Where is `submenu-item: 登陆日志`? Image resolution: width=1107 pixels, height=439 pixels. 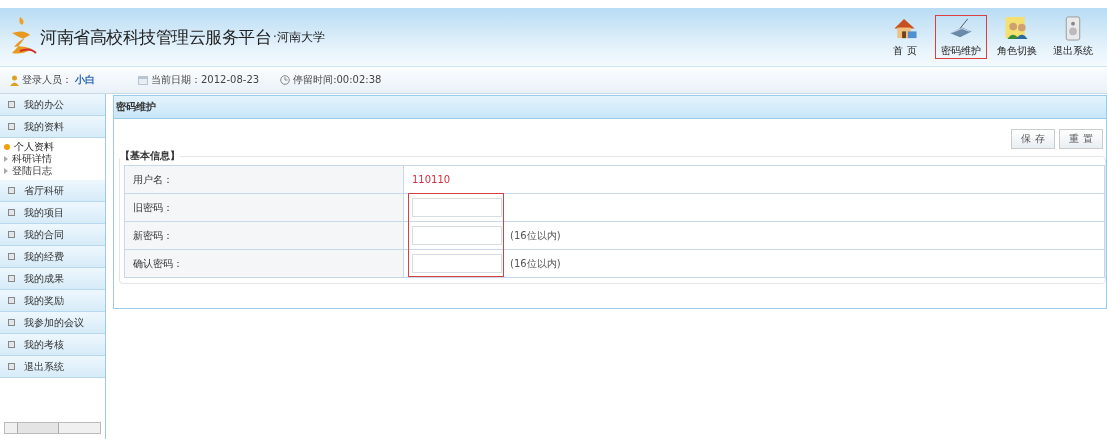
submenu-item: 登陆日志 is located at coordinates (54, 171).